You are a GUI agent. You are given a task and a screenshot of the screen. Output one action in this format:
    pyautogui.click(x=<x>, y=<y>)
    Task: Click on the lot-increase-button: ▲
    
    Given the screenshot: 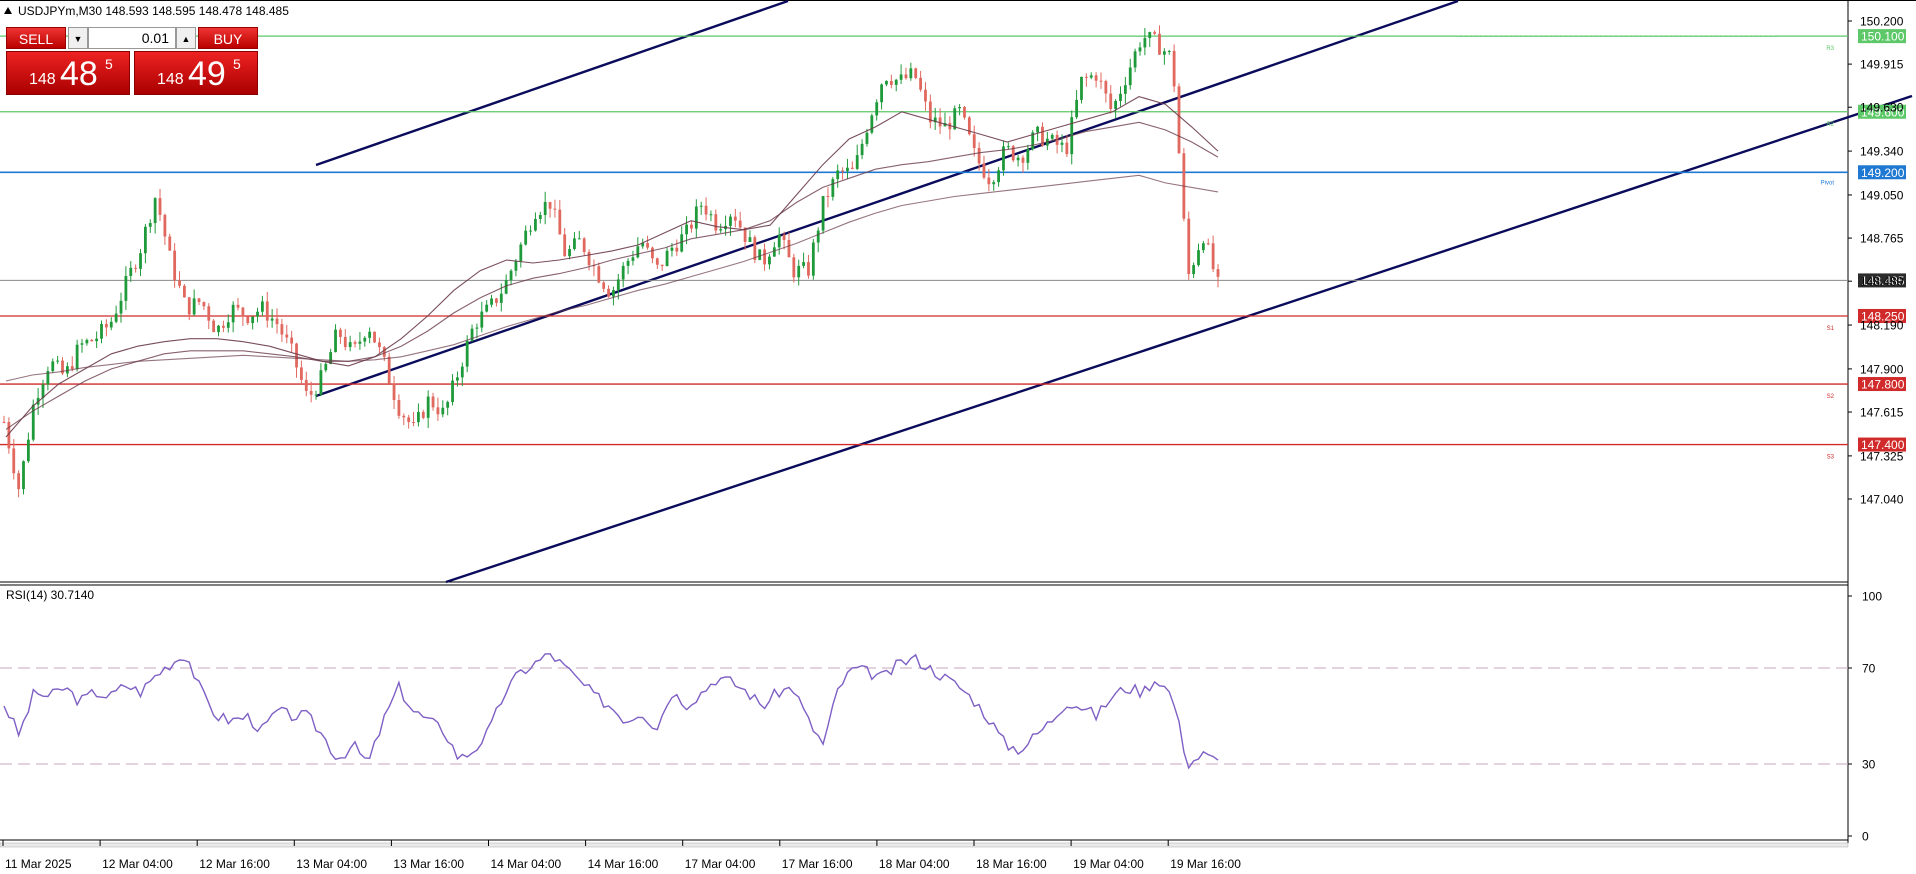 What is the action you would take?
    pyautogui.click(x=186, y=38)
    